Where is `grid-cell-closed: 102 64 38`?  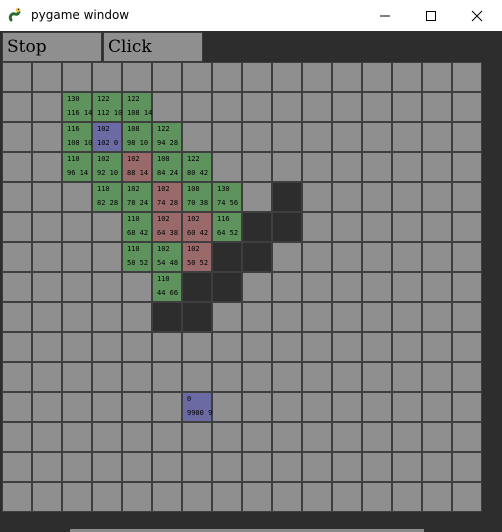
grid-cell-closed: 102 64 38 is located at coordinates (167, 227).